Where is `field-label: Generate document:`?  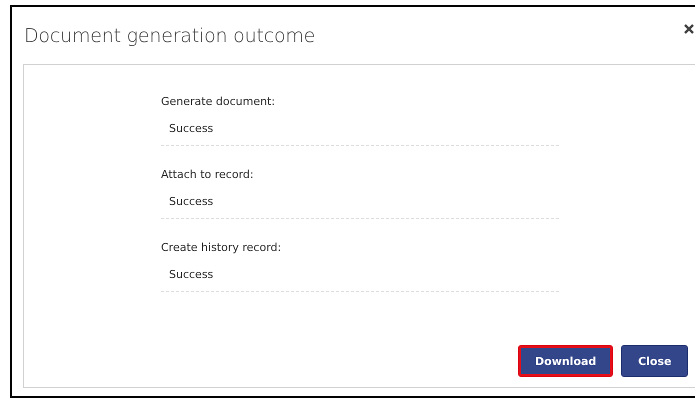
field-label: Generate document: is located at coordinates (218, 101).